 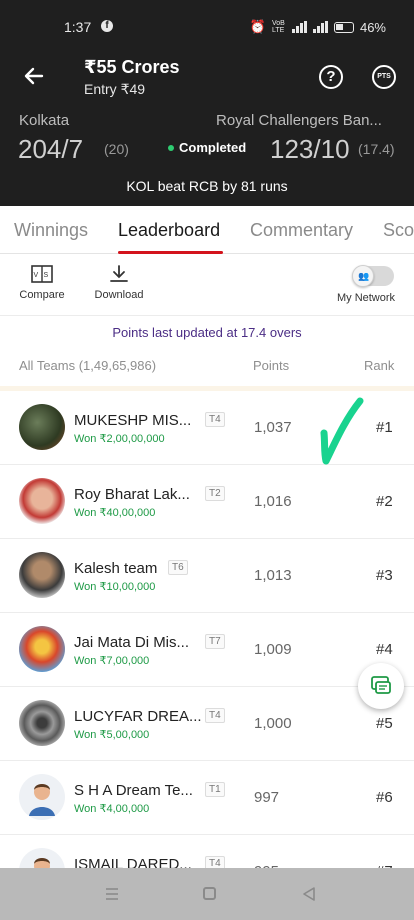 What do you see at coordinates (119, 273) in the screenshot?
I see `download-icon` at bounding box center [119, 273].